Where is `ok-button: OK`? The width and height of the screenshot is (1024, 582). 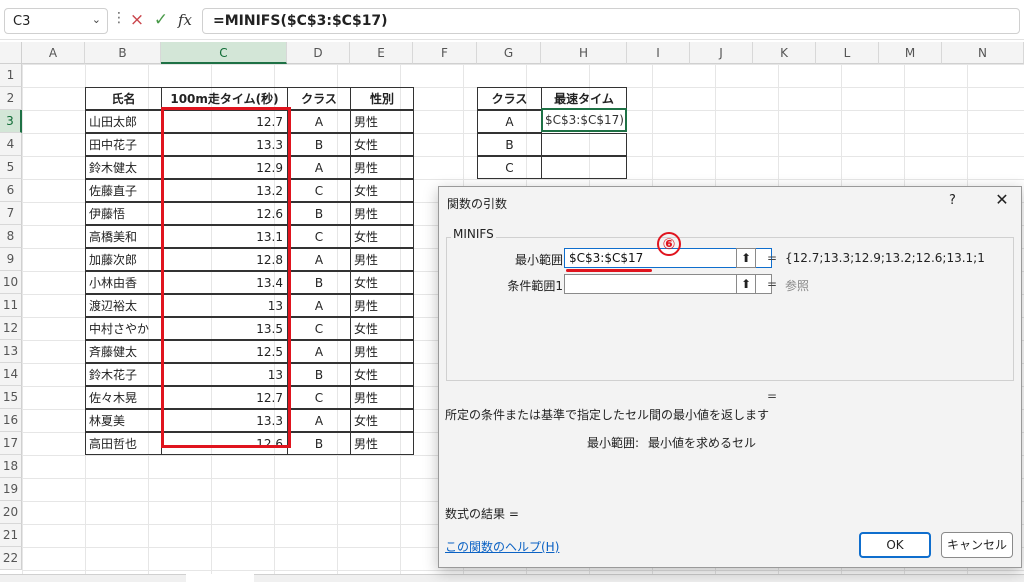 ok-button: OK is located at coordinates (895, 545).